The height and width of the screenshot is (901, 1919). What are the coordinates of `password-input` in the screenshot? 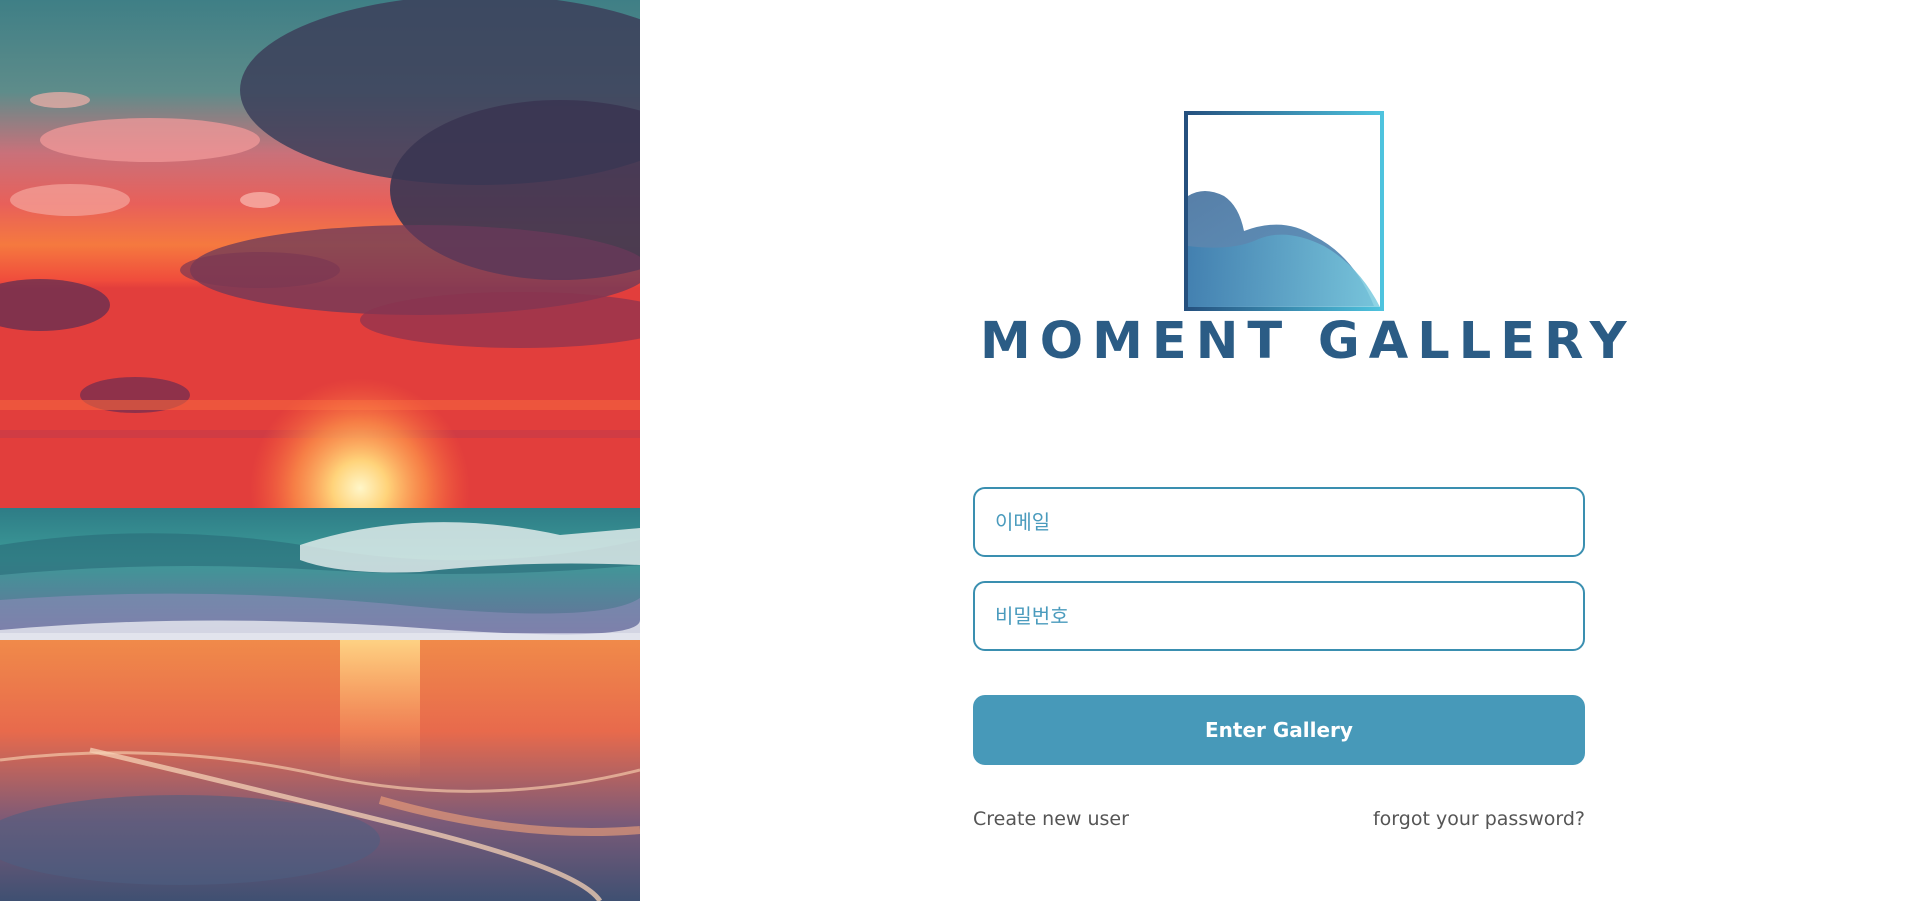 It's located at (1279, 616).